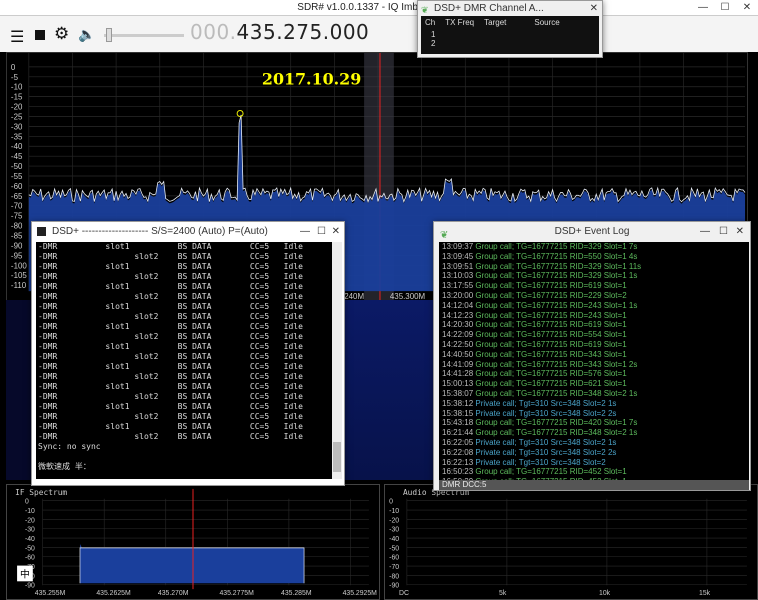  Describe the element at coordinates (213, 32) in the screenshot. I see `frequency-prefix: 000.` at that location.